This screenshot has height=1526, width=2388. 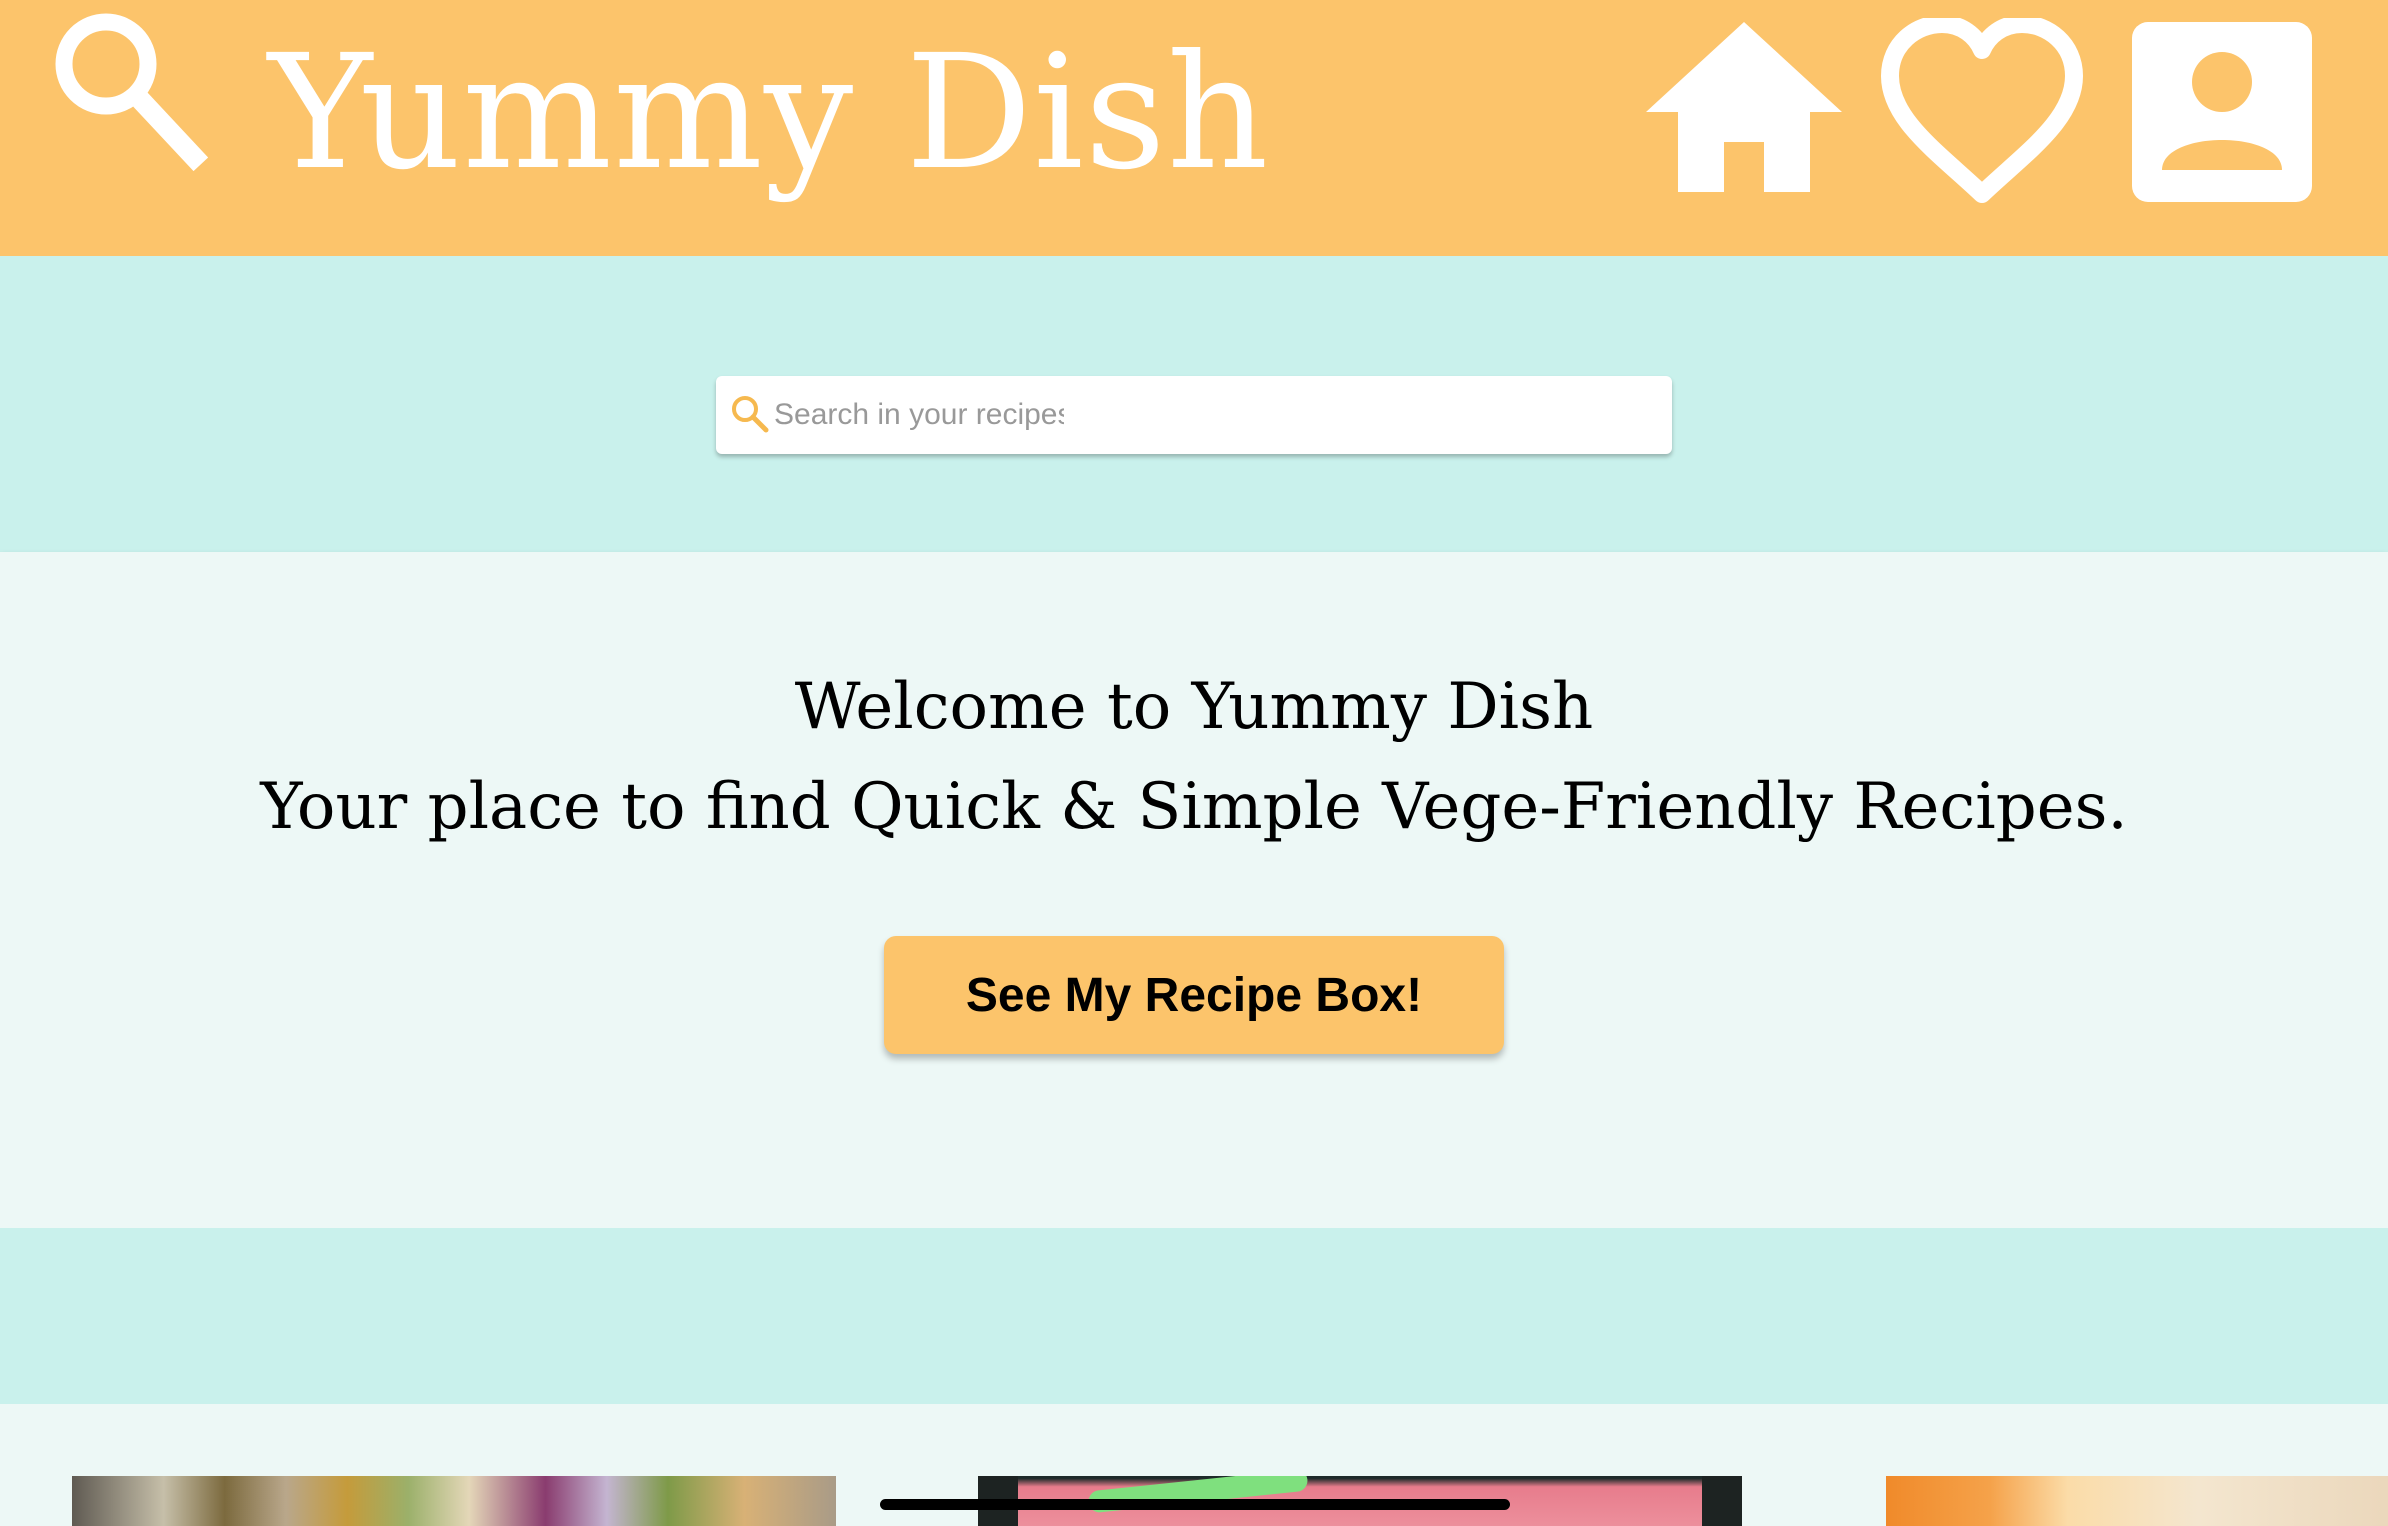 What do you see at coordinates (2137, 1501) in the screenshot?
I see `recipe-card-dish` at bounding box center [2137, 1501].